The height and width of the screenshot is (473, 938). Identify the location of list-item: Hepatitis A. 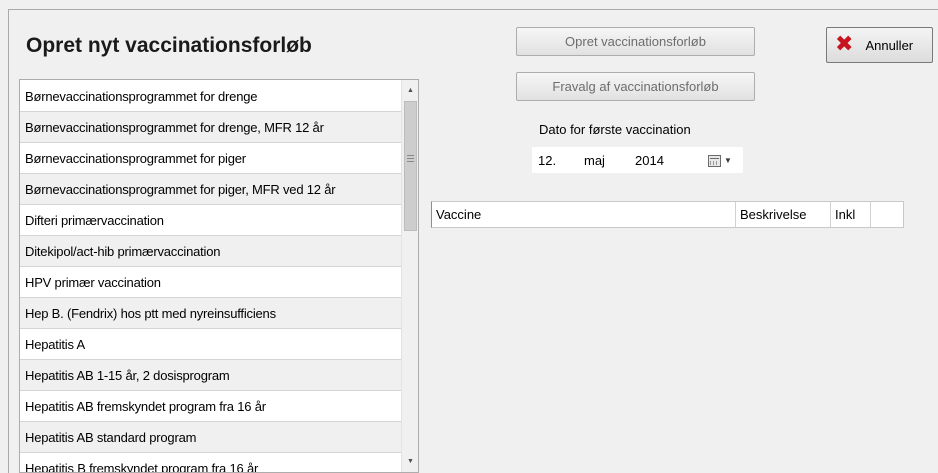
(210, 344).